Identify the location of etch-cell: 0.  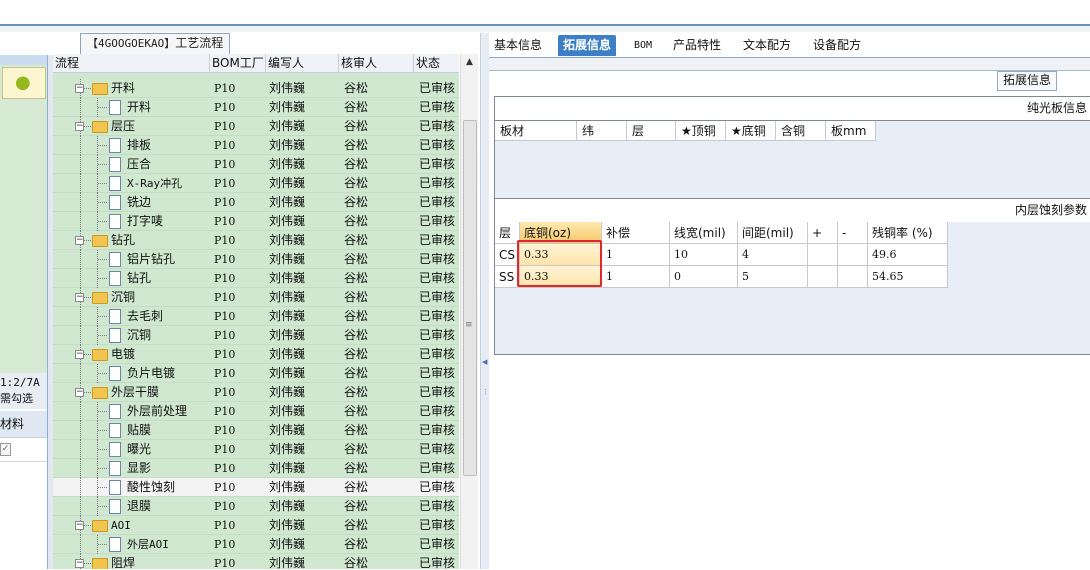
(704, 277).